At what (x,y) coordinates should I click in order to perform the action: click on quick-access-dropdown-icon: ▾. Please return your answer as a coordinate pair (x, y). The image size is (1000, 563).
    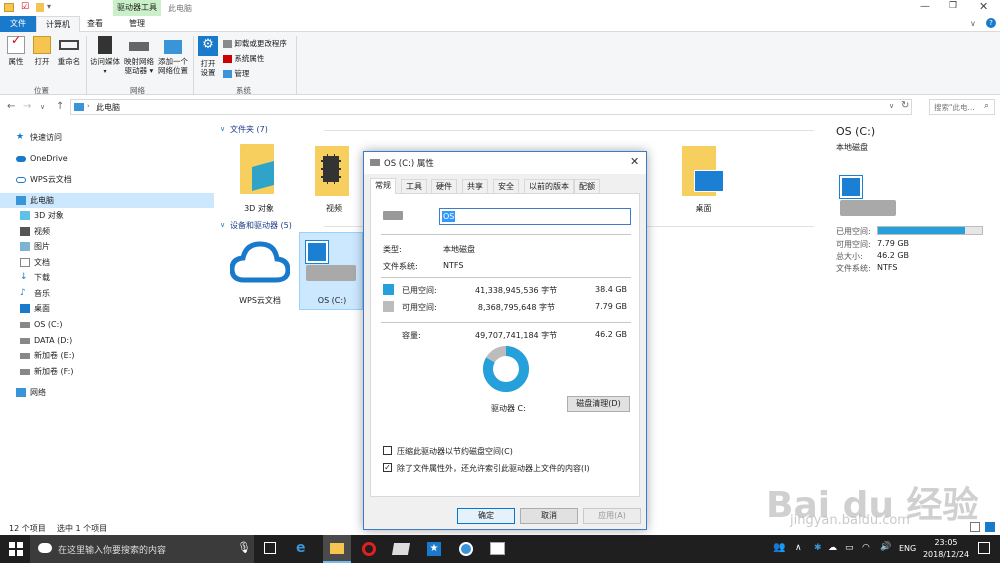
    Looking at the image, I should click on (49, 6).